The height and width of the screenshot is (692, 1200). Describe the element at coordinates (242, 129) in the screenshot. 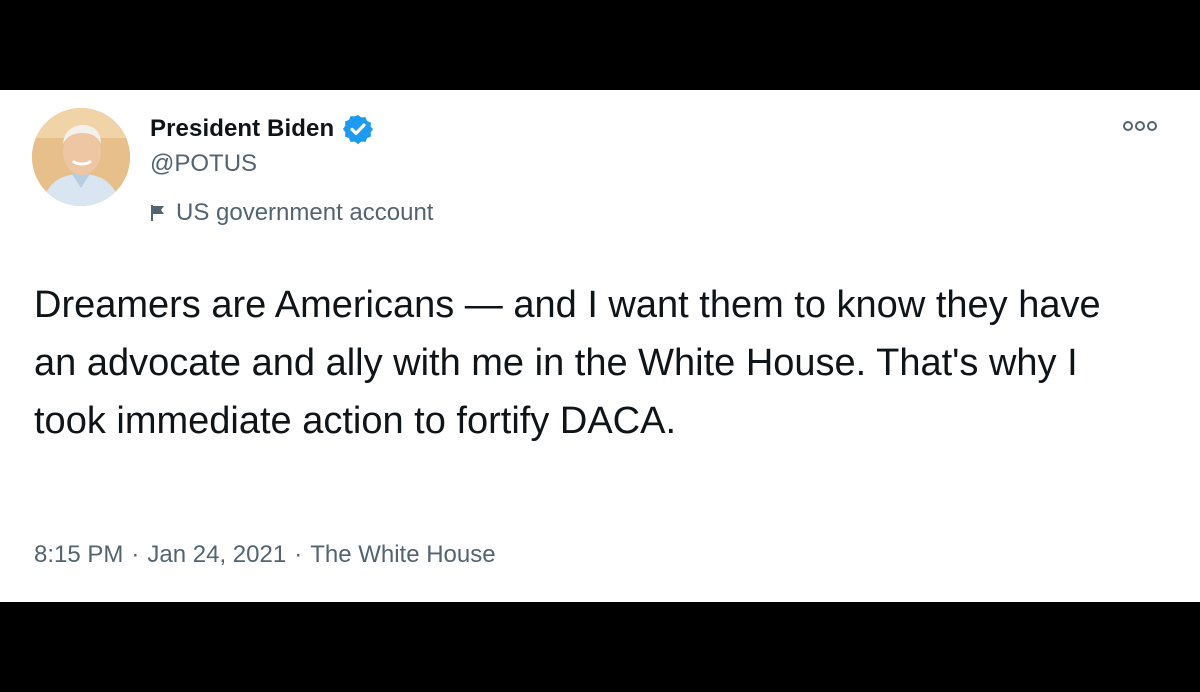

I see `author-name: President Biden` at that location.